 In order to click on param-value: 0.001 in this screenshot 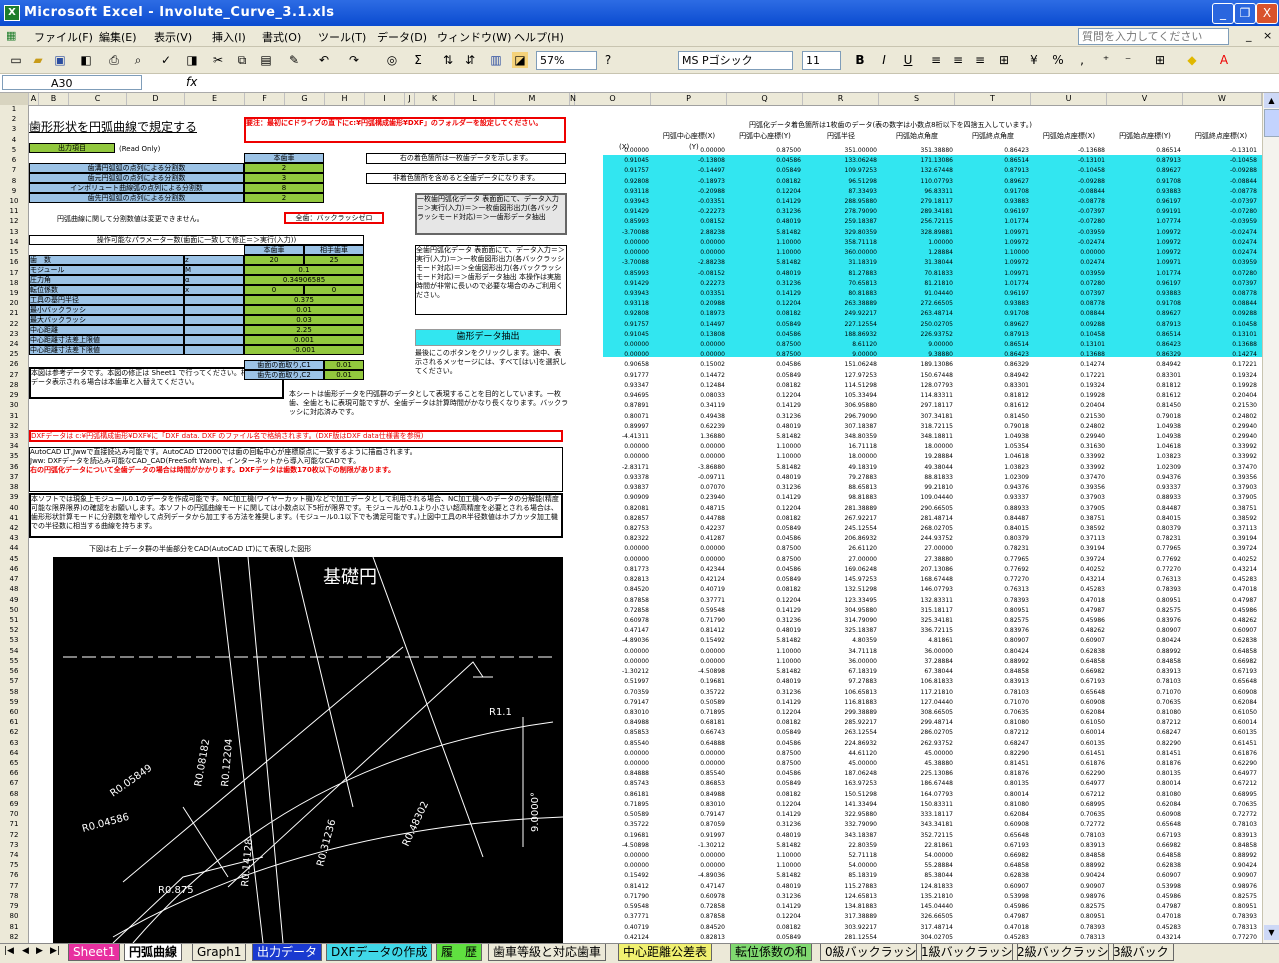, I will do `click(304, 340)`.